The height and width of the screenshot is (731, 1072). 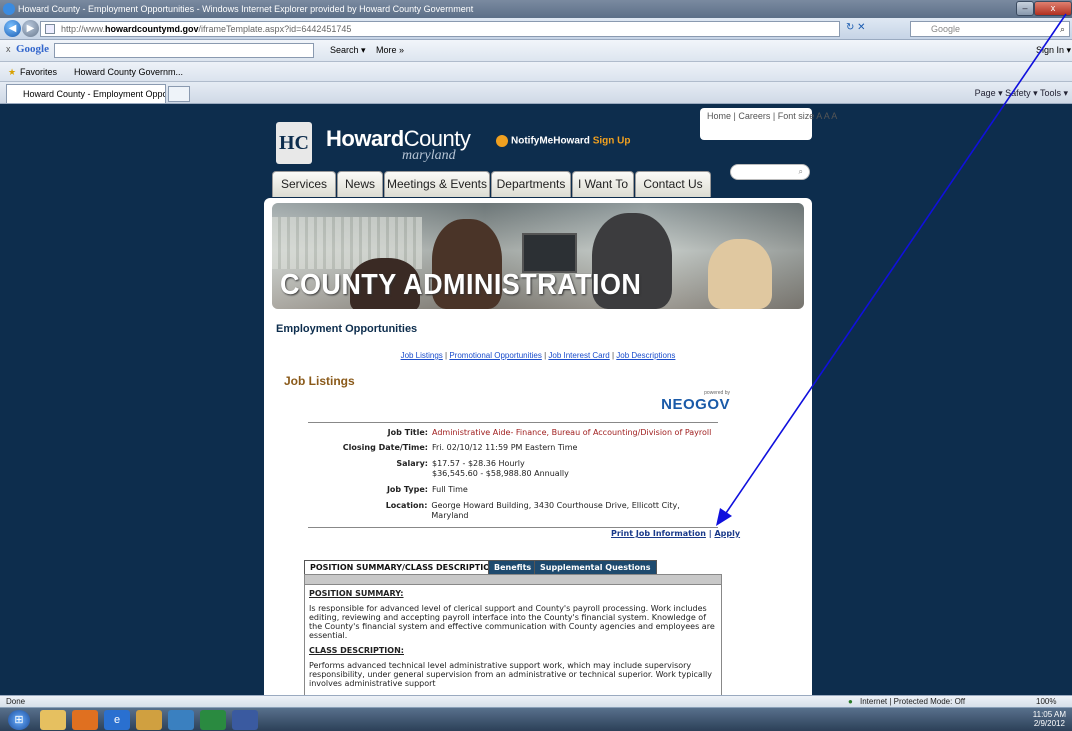 I want to click on nav-news: News, so click(x=360, y=184).